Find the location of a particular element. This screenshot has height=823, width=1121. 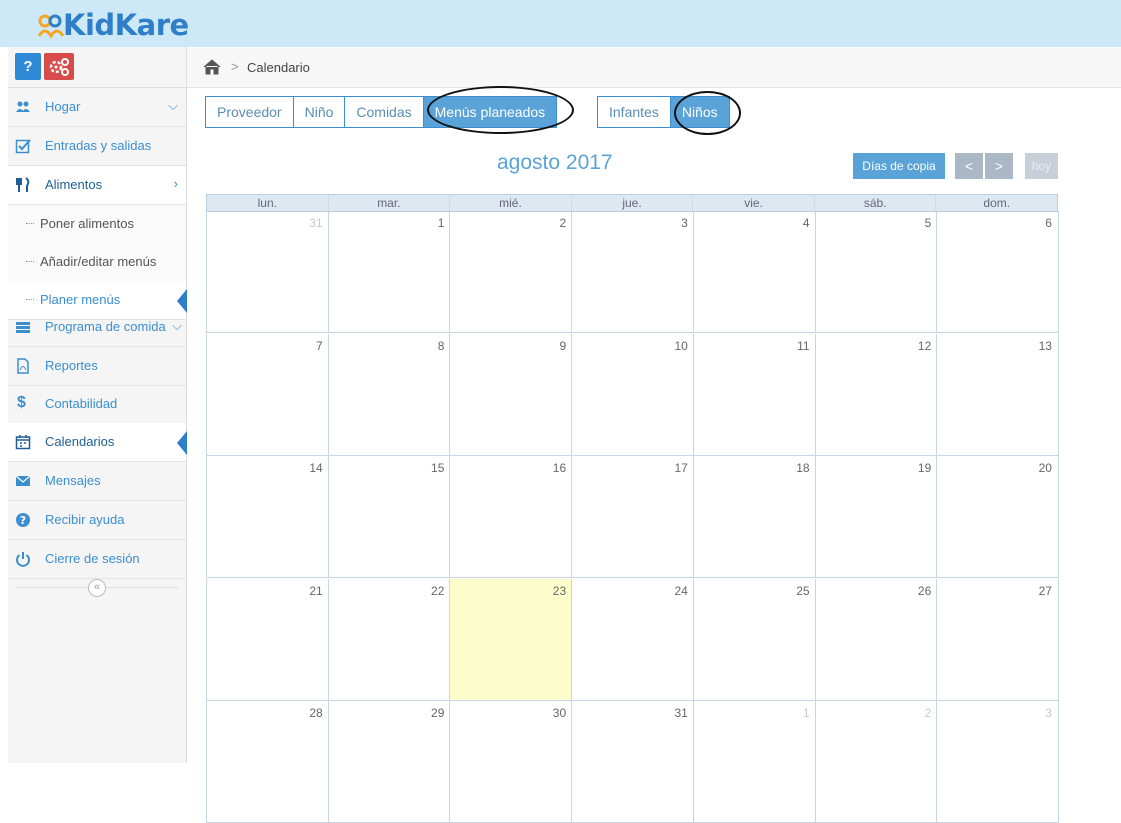

calendar-day-cell: 26 is located at coordinates (876, 639).